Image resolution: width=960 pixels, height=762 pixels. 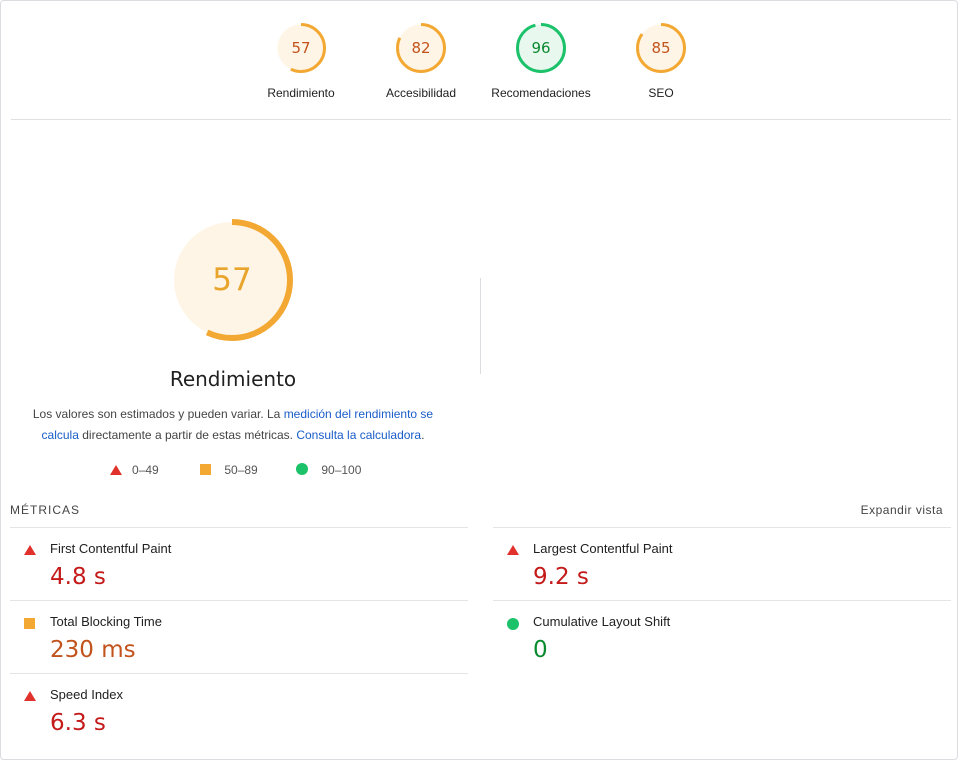 I want to click on legend-fail: 0–49, so click(x=134, y=470).